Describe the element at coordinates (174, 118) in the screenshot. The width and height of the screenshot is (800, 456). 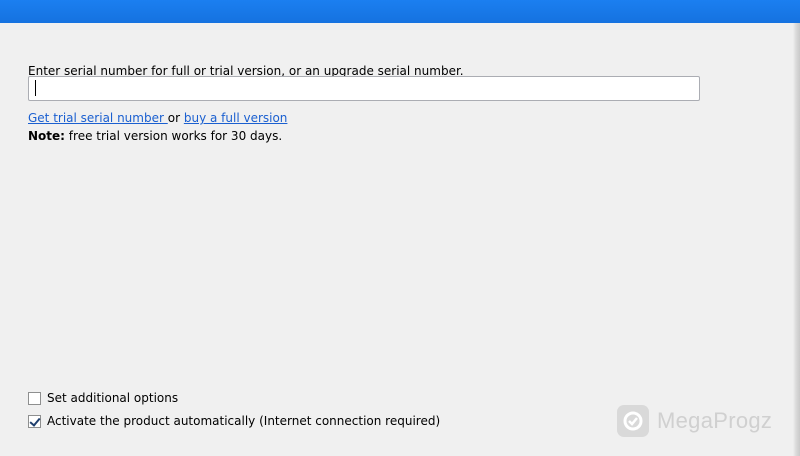
I see `links-separator: or` at that location.